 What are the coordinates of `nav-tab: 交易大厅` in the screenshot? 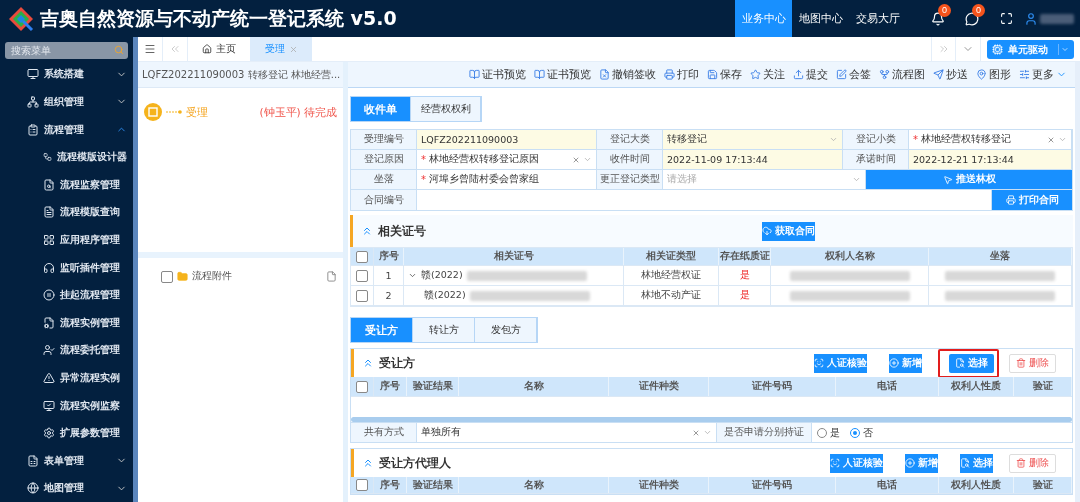 It's located at (877, 18).